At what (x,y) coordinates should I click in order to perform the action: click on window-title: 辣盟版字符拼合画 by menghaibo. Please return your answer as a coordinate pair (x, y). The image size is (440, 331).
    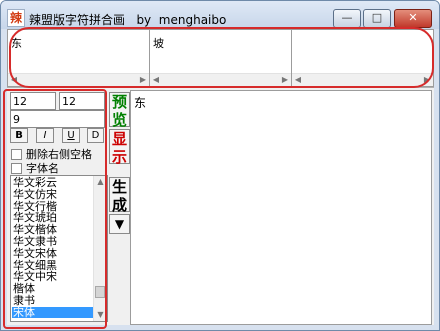
    Looking at the image, I should click on (128, 20).